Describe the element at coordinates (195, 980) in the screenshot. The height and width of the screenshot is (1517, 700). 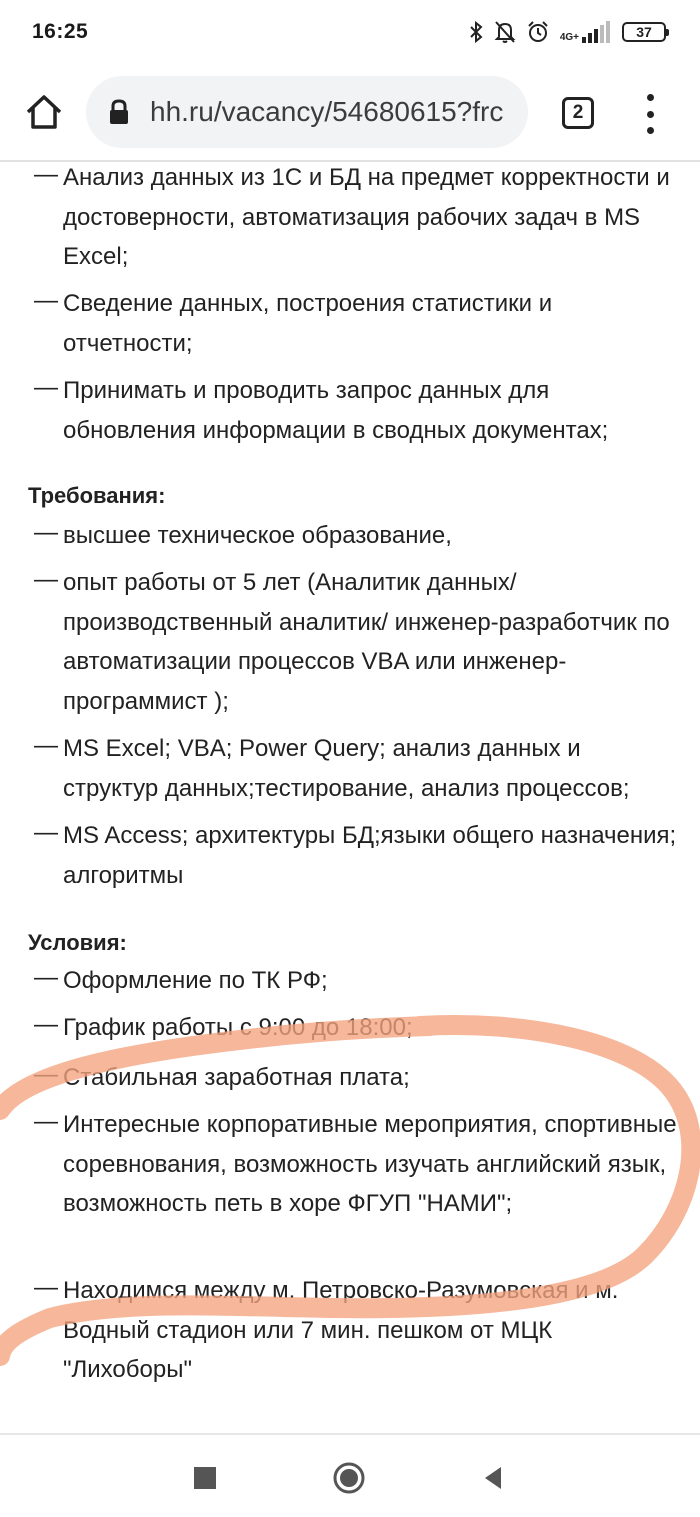
I see `list-item-text: Оформление по ТК РФ;` at that location.